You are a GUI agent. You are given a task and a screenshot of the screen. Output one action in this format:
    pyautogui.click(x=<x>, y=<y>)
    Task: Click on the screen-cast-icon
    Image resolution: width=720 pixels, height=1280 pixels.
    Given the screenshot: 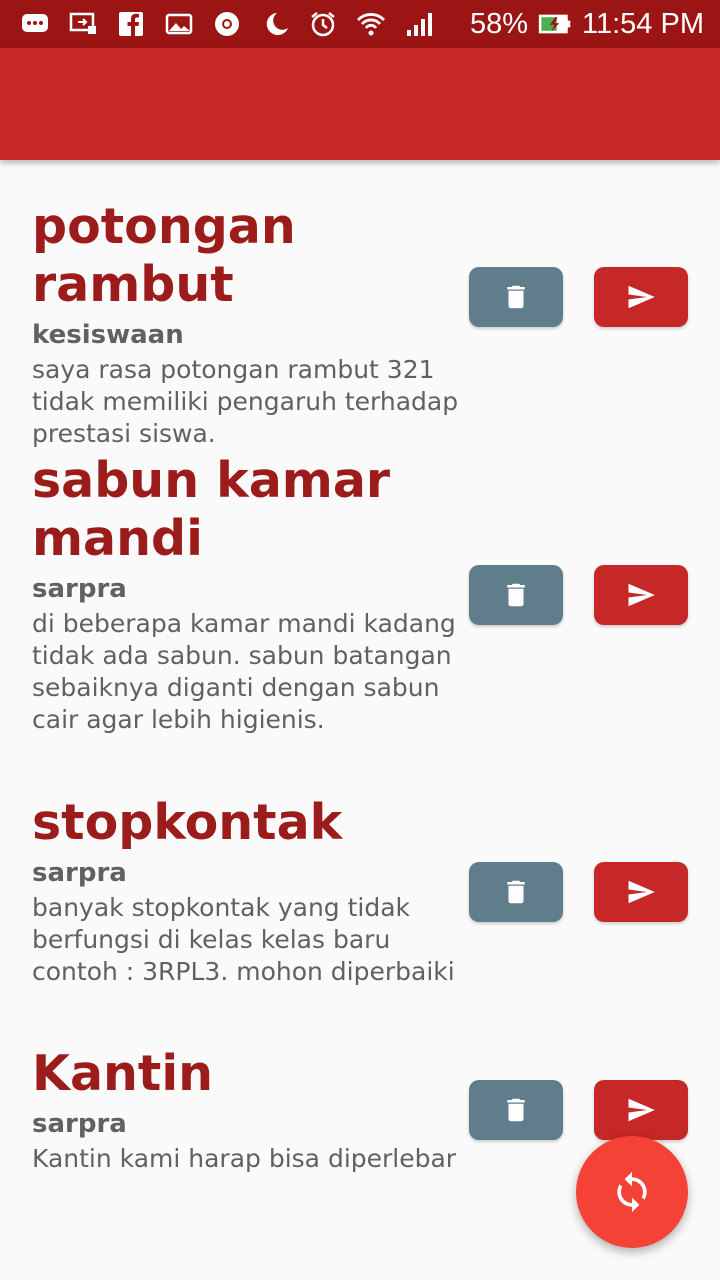 What is the action you would take?
    pyautogui.click(x=83, y=24)
    